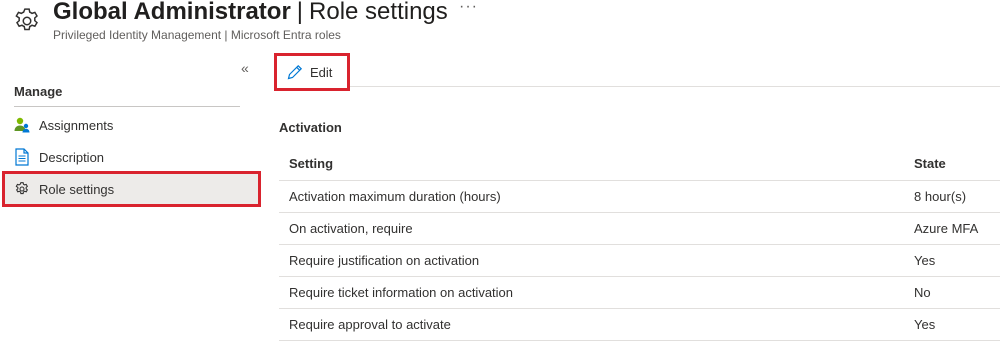 The image size is (1000, 342). I want to click on sidebar-item-assignments: Assignments, so click(131, 125).